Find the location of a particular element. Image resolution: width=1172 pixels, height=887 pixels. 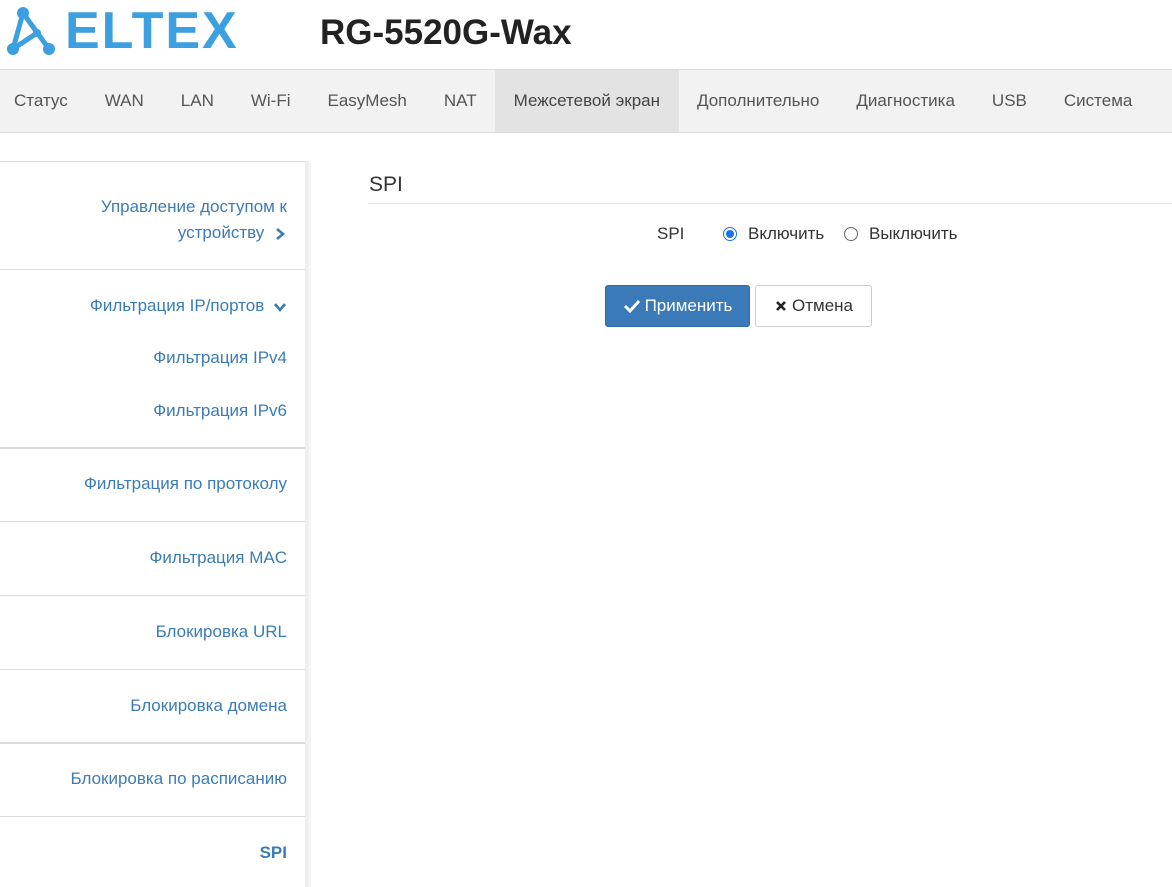

nav-tab-diagnostics: Диагностика is located at coordinates (906, 101).